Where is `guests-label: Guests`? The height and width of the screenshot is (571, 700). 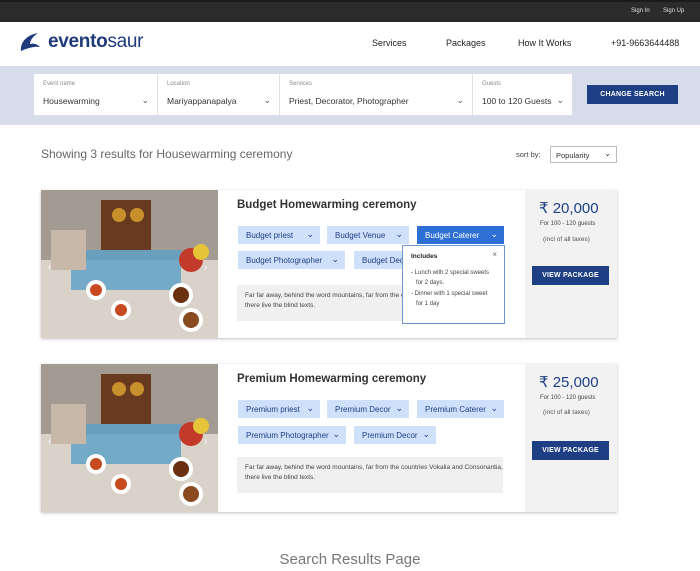
guests-label: Guests is located at coordinates (492, 84).